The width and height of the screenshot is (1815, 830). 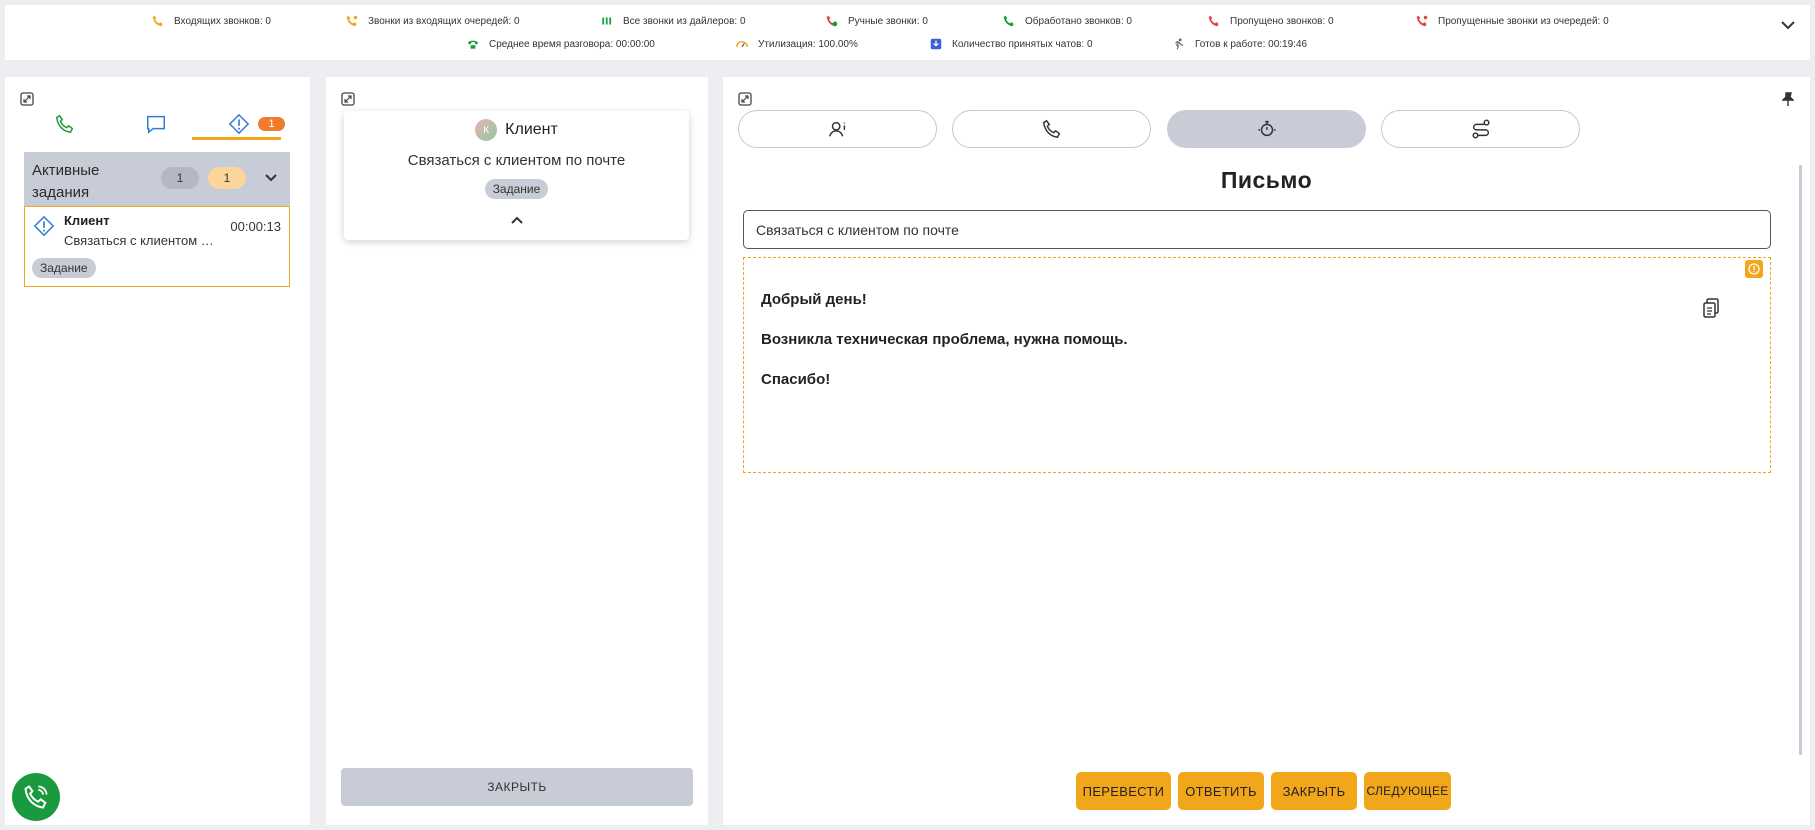 I want to click on missed-calls-icon, so click(x=1213, y=21).